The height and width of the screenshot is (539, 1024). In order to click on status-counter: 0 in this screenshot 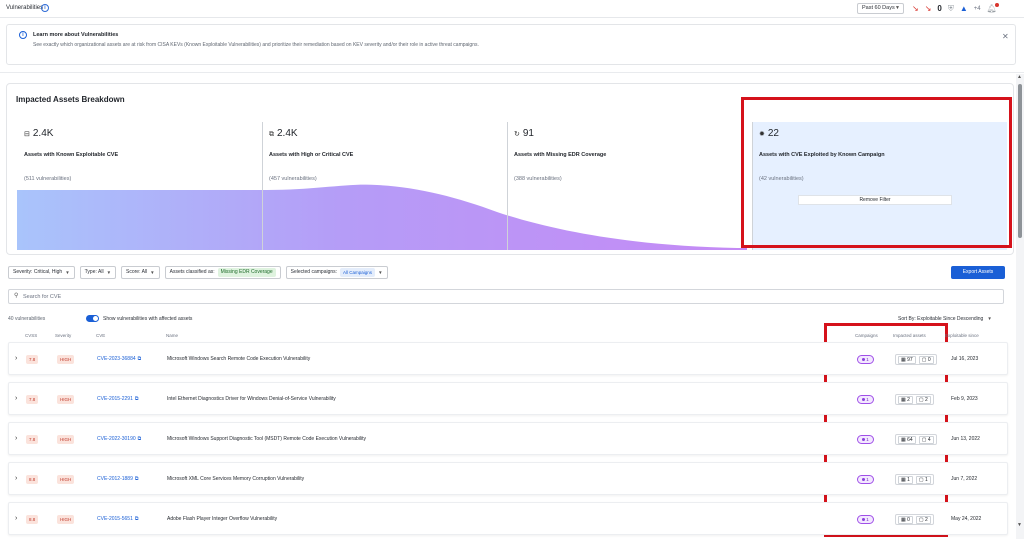, I will do `click(939, 9)`.